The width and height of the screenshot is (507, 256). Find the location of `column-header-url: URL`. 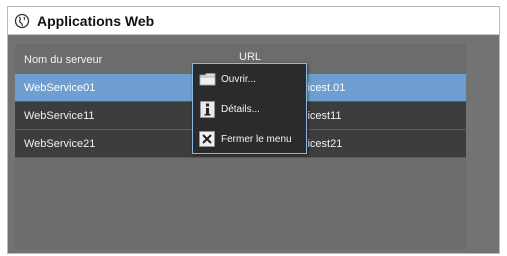

column-header-url: URL is located at coordinates (250, 57).